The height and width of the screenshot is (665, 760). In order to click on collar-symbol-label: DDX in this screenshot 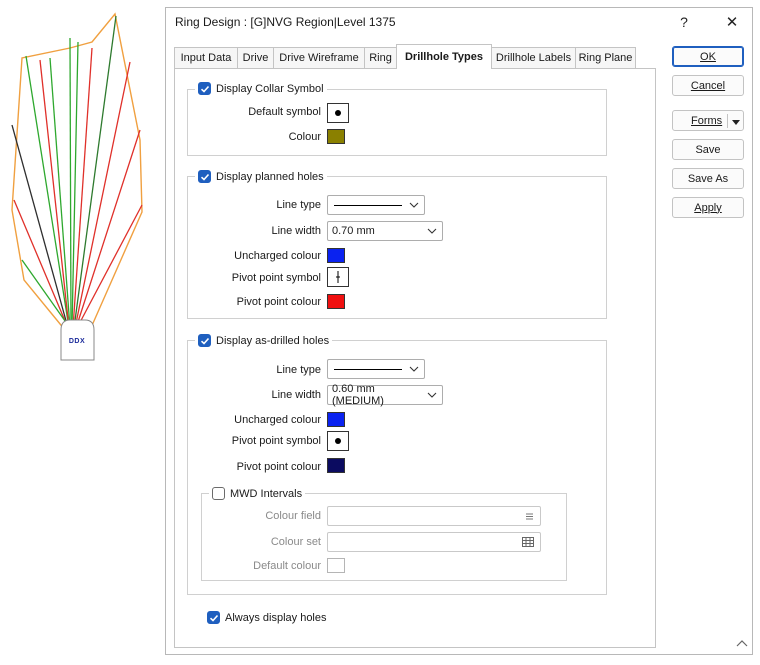, I will do `click(77, 341)`.